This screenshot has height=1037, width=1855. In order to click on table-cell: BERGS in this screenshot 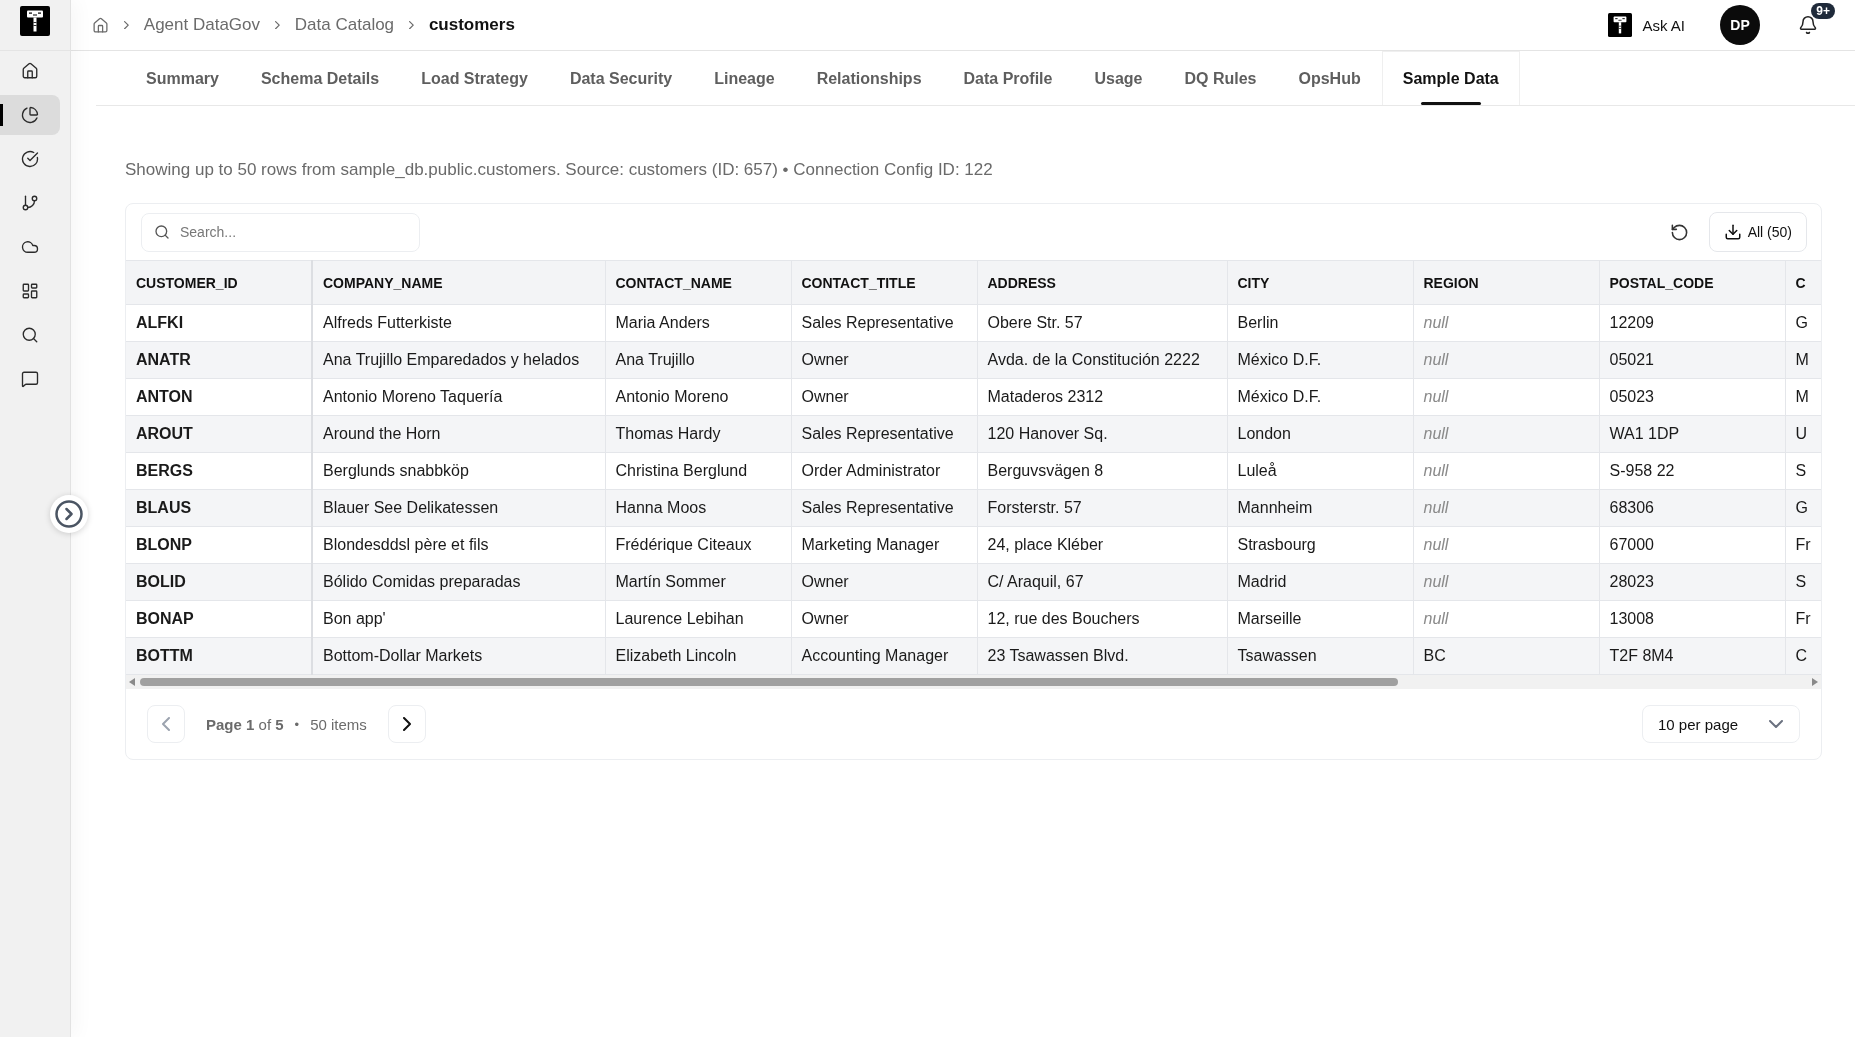, I will do `click(219, 471)`.